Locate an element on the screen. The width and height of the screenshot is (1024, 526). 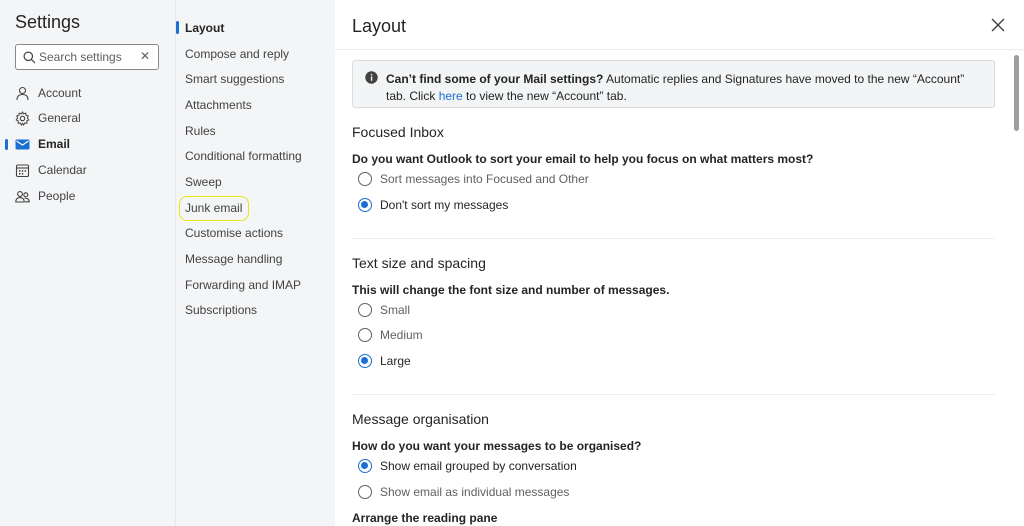
subnav-item-layout: Layout is located at coordinates (204, 32).